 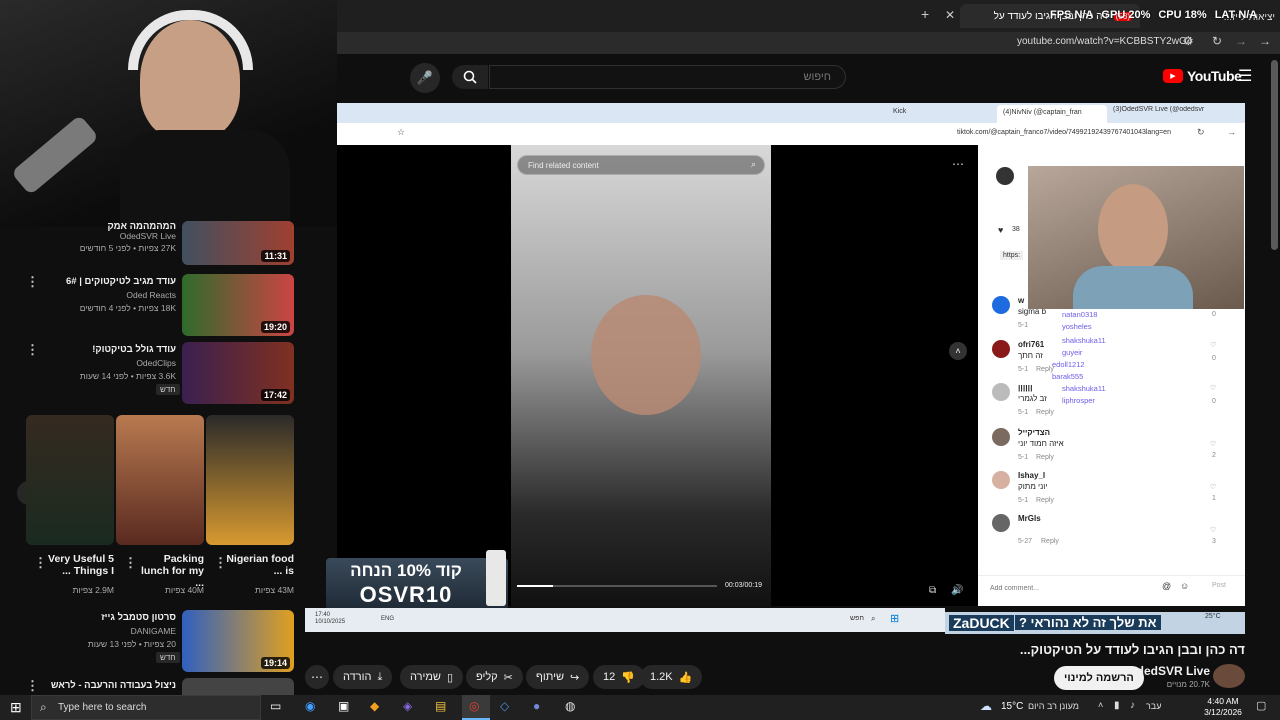 I want to click on link-preview: https:, so click(x=1012, y=255).